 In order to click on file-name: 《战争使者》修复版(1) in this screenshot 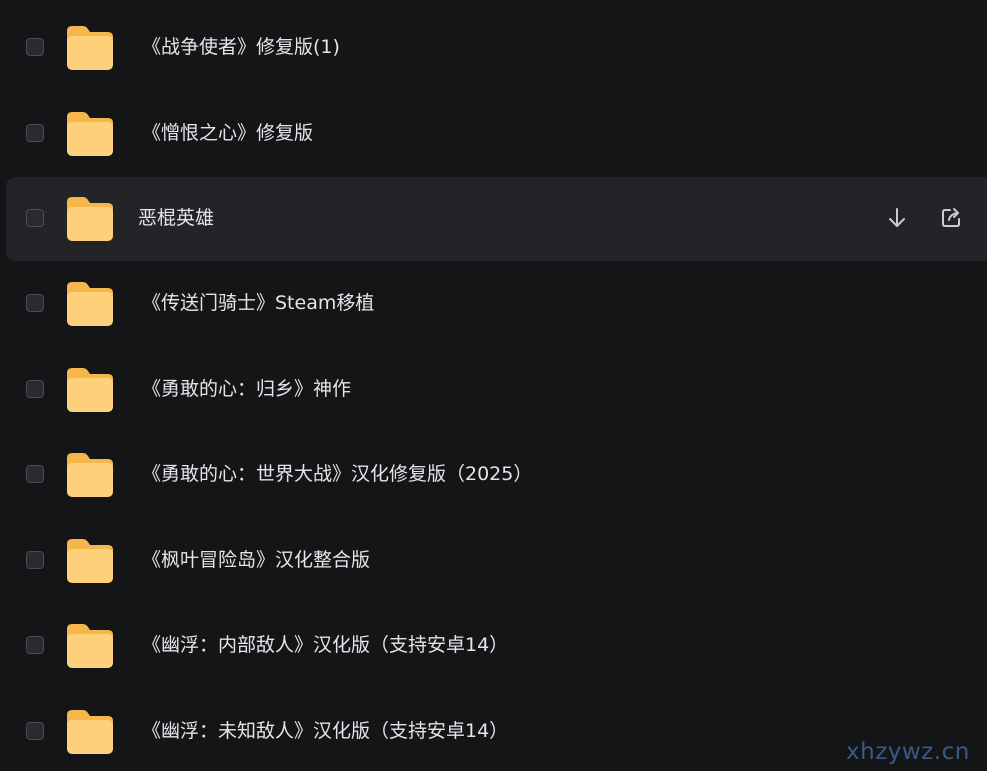, I will do `click(241, 47)`.